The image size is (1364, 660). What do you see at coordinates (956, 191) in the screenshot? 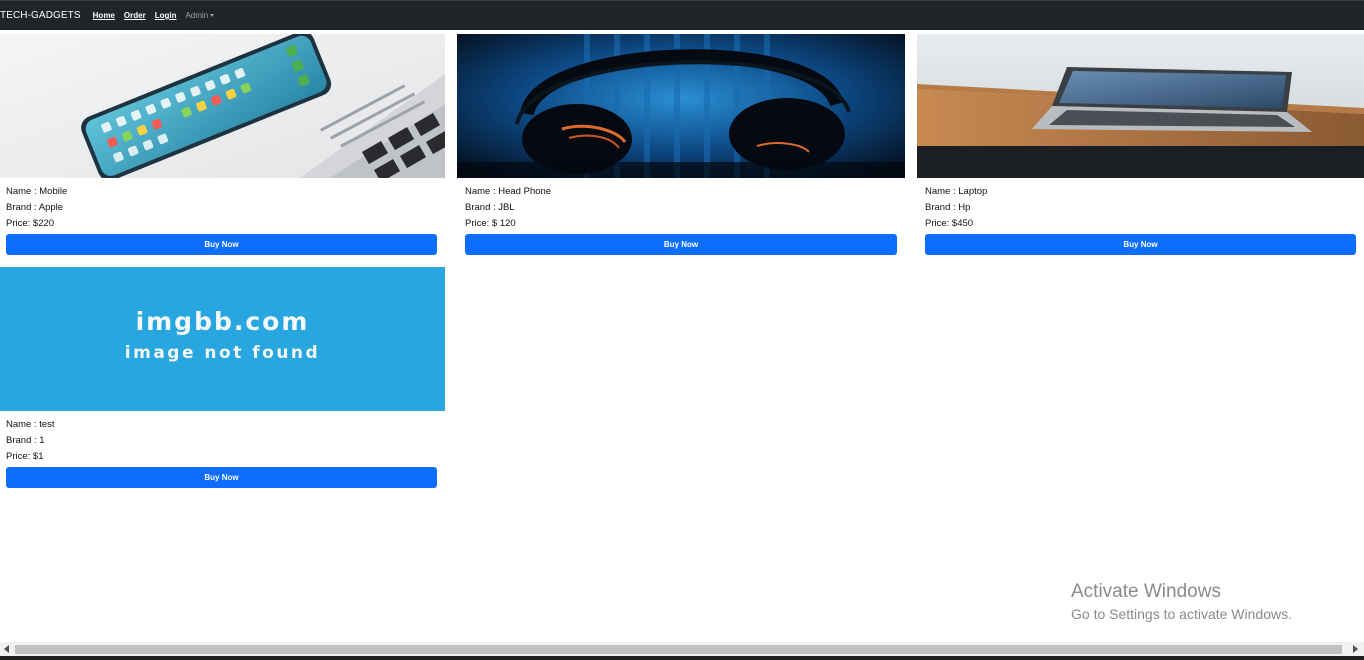
I see `product-name: Name : Laptop` at bounding box center [956, 191].